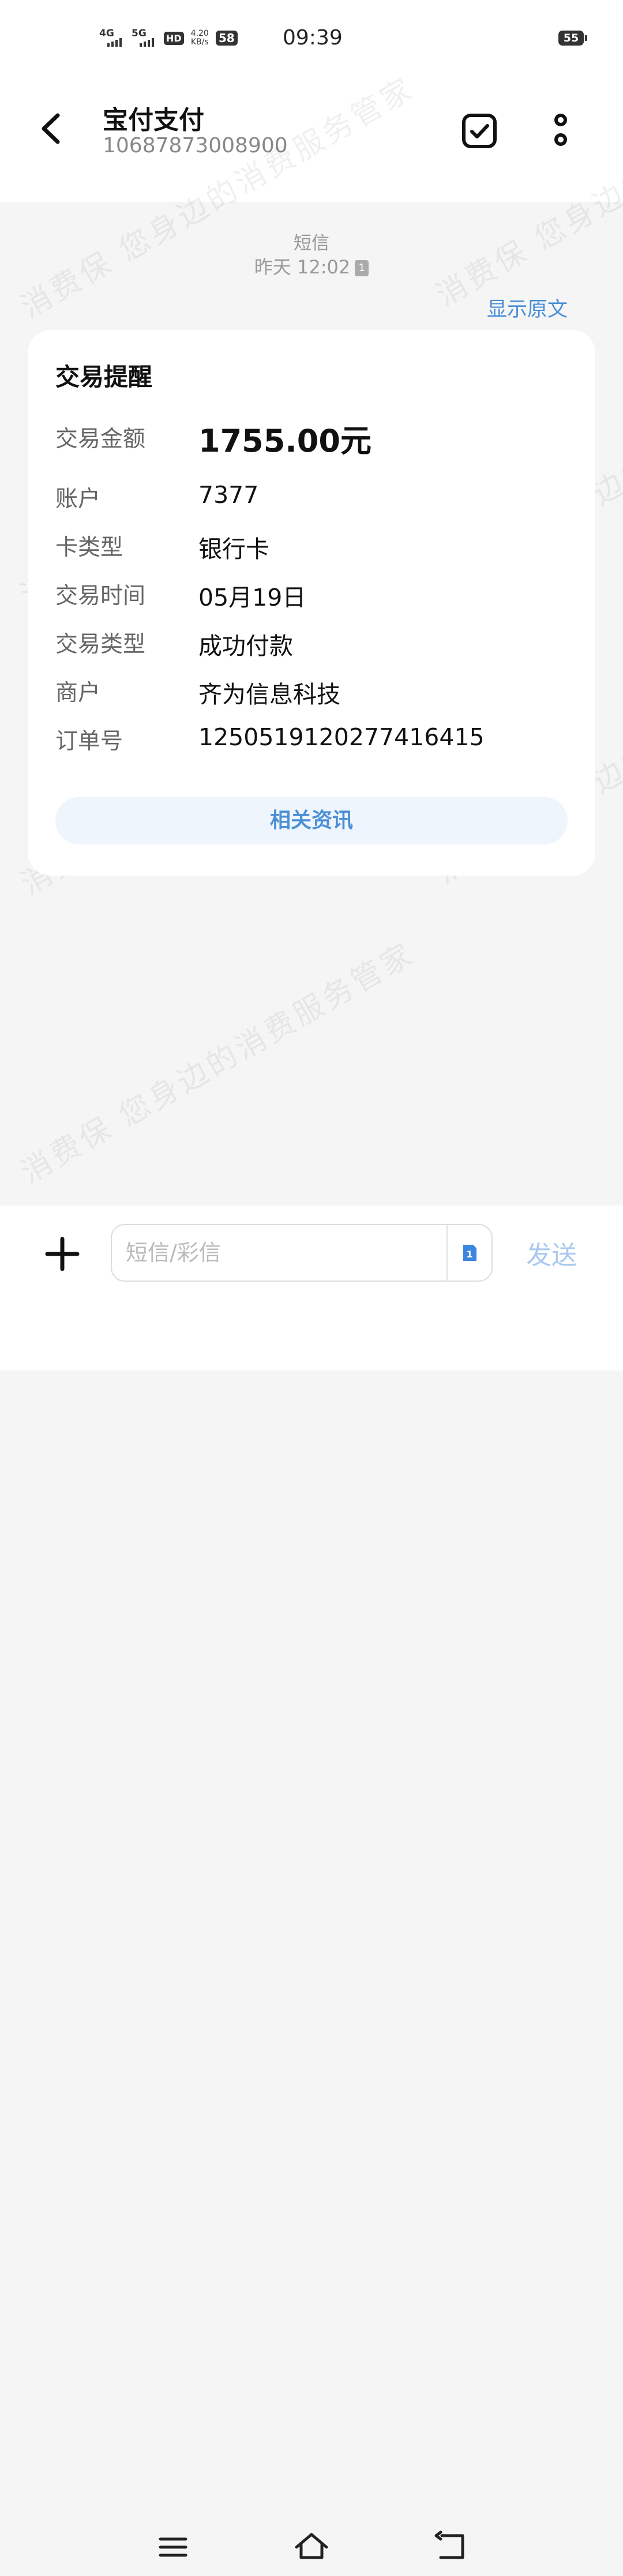 This screenshot has width=623, height=2576. Describe the element at coordinates (104, 377) in the screenshot. I see `card-title: 交易提醒` at that location.